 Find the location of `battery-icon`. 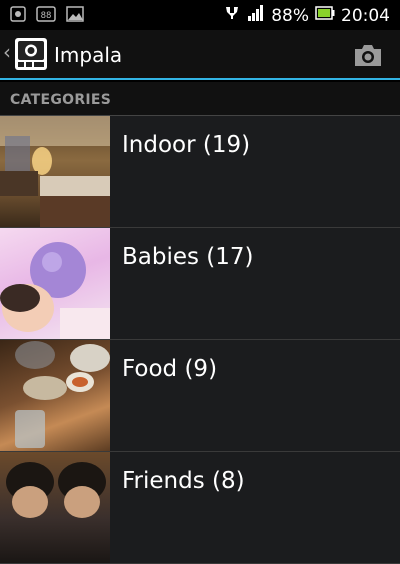

battery-icon is located at coordinates (325, 15).